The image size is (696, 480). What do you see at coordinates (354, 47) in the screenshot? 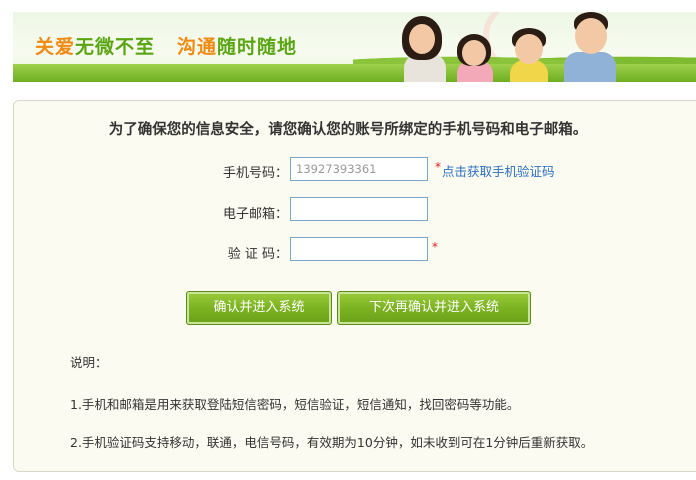
I see `header-banner: 关爱无微不至 沟通随时随地` at bounding box center [354, 47].